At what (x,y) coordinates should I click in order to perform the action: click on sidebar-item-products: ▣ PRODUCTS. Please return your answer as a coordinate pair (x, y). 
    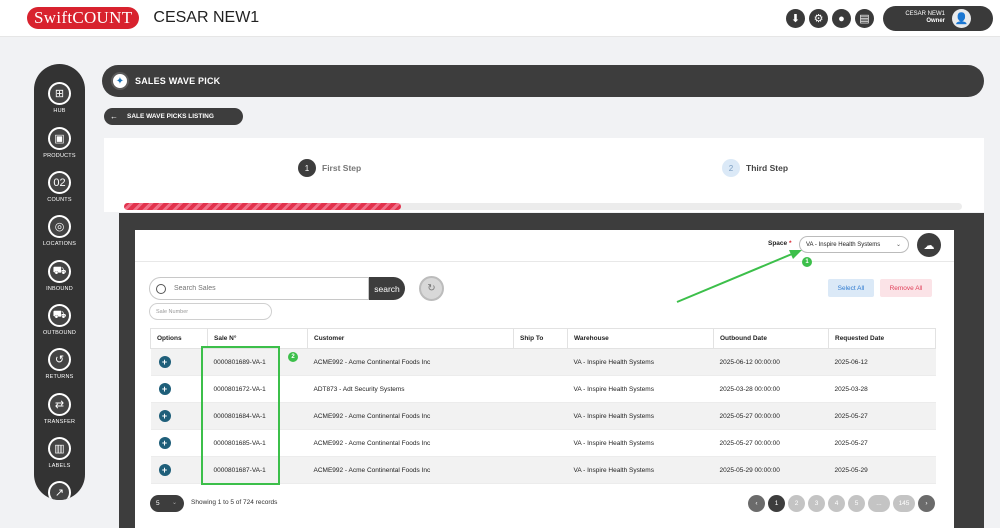
    Looking at the image, I should click on (59, 143).